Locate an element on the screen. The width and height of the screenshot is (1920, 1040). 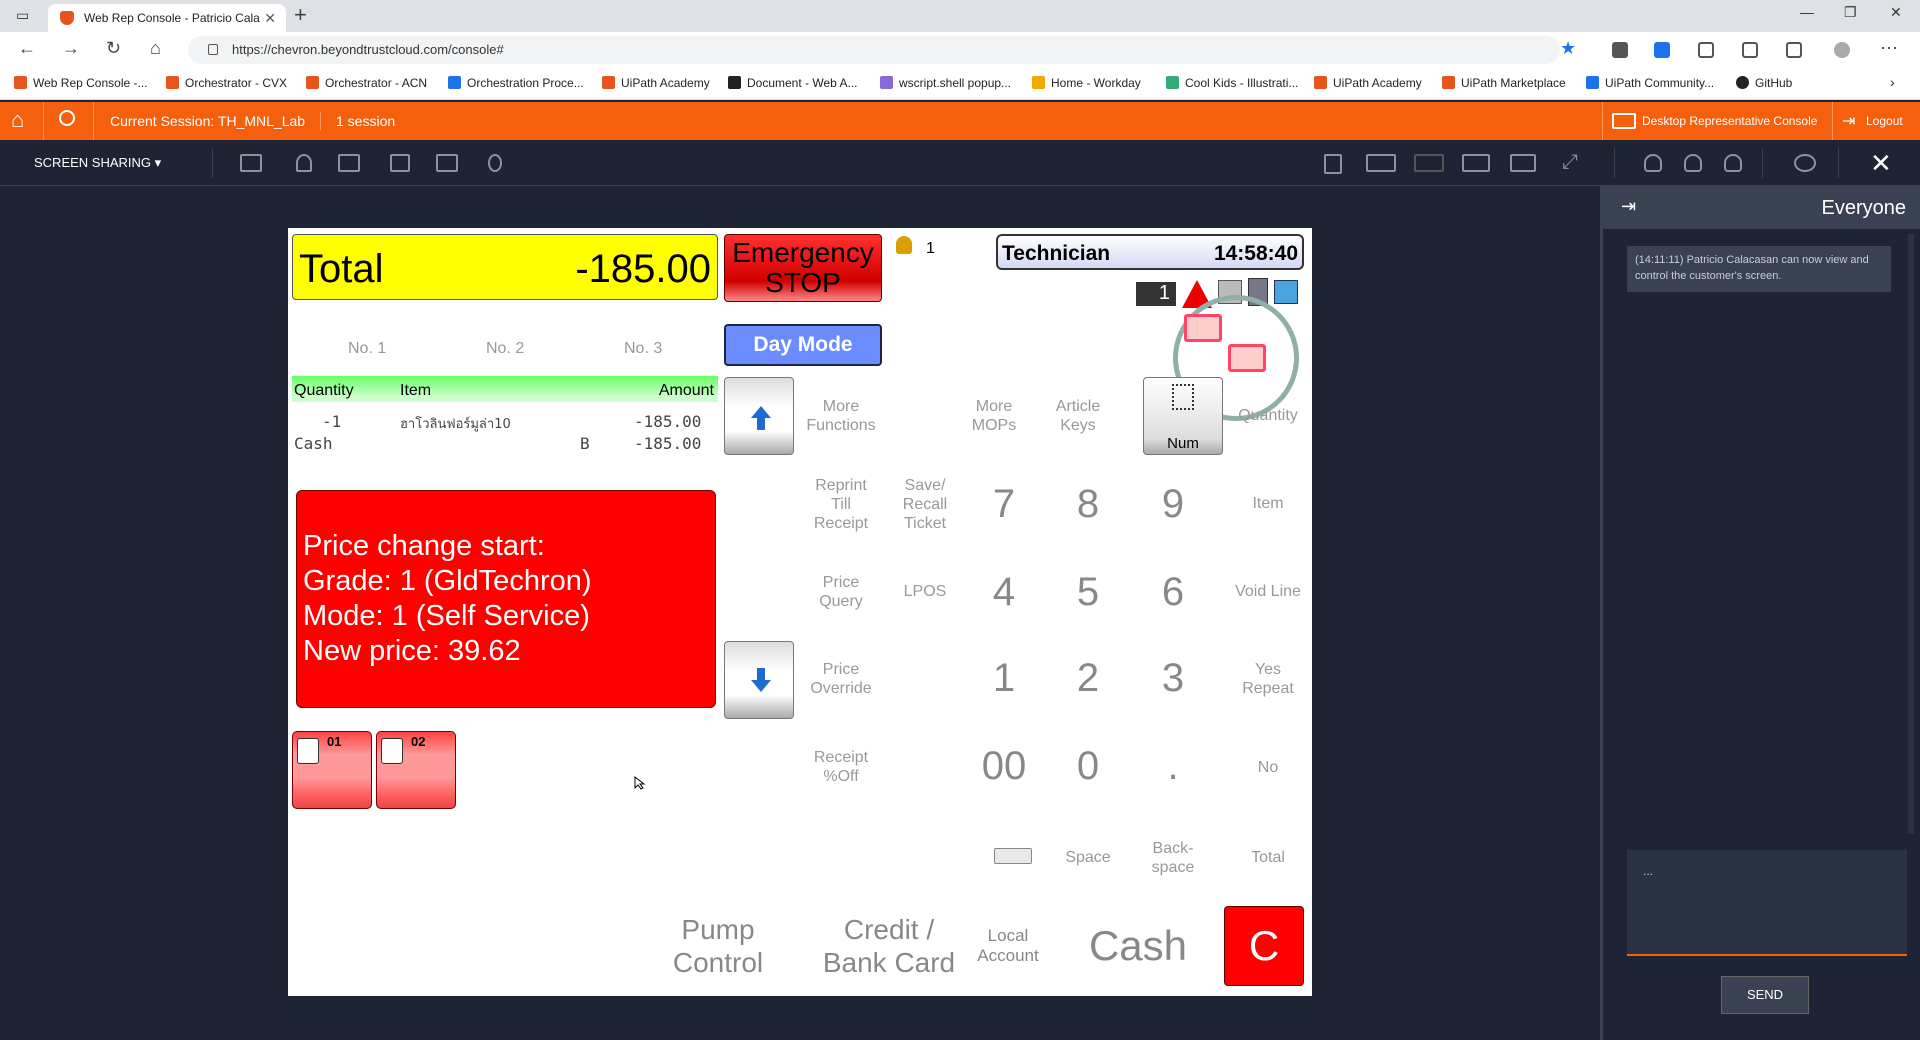
reprint-key: Reprint Till Receipt is located at coordinates (841, 504).